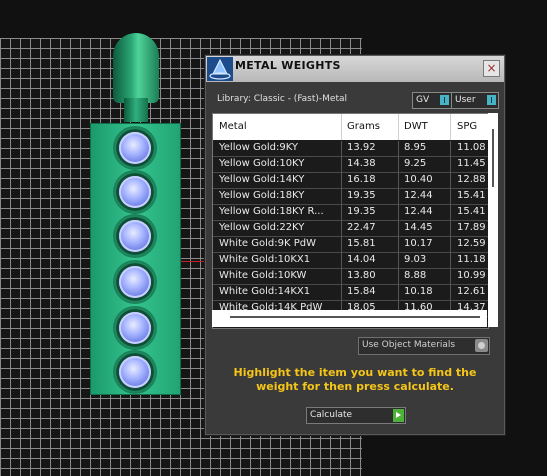 The width and height of the screenshot is (547, 476). I want to click on close-button: ×, so click(491, 68).